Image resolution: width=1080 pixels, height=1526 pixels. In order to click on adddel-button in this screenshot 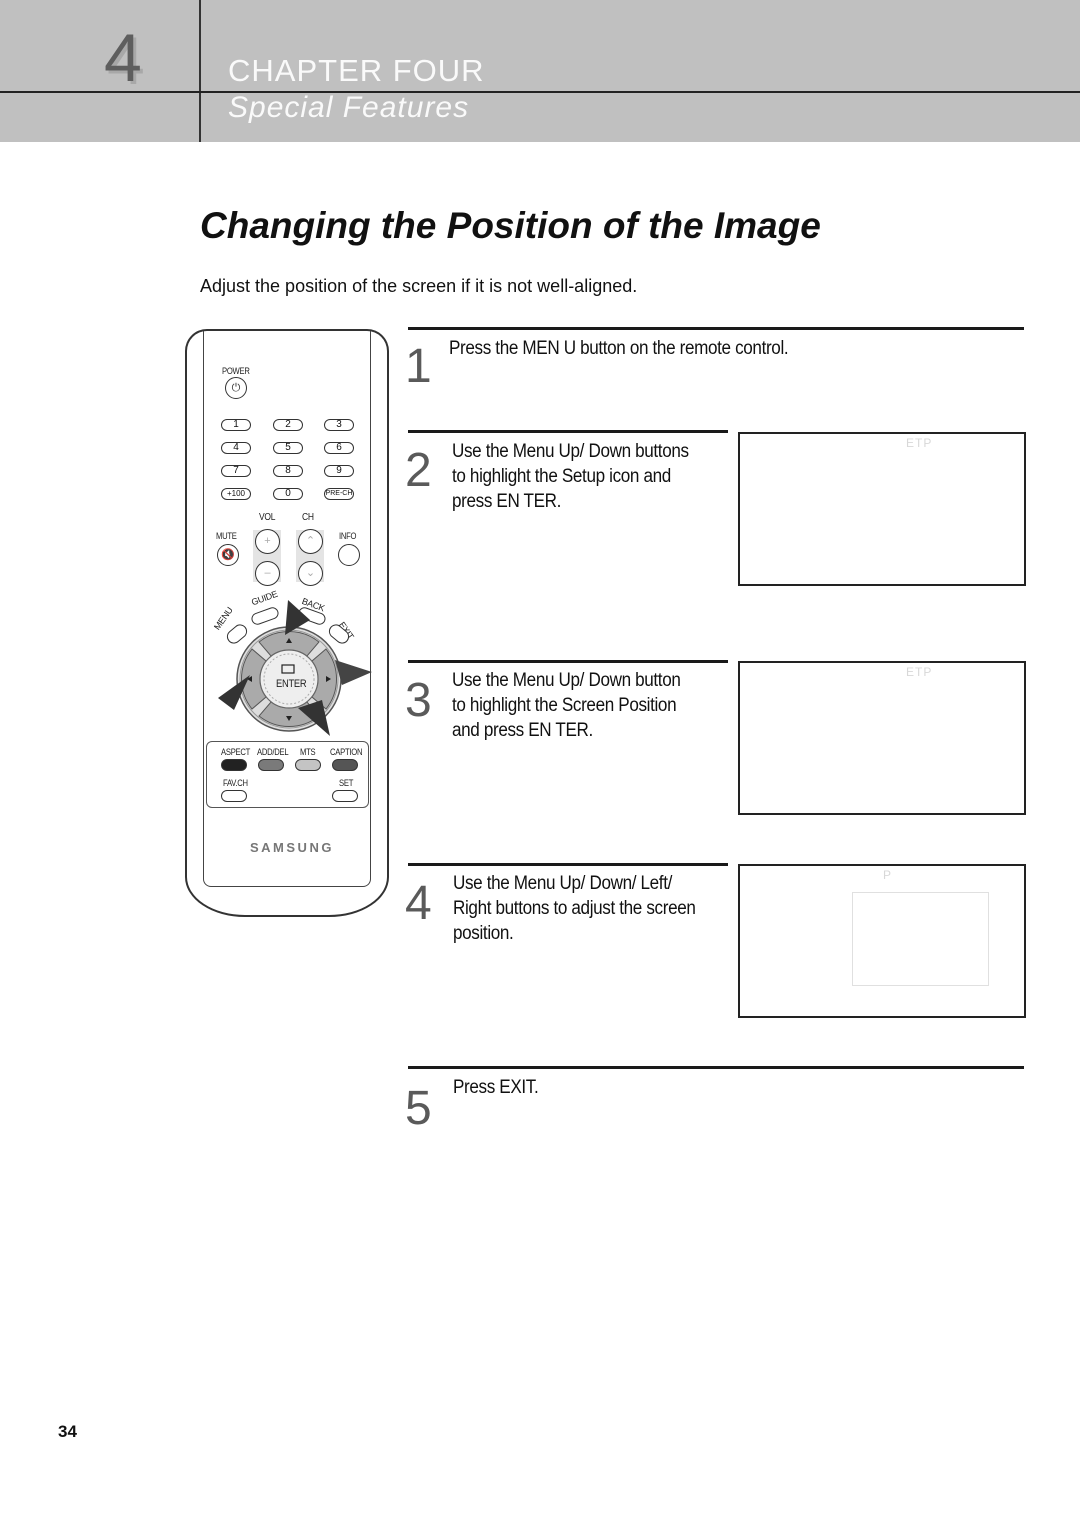, I will do `click(271, 765)`.